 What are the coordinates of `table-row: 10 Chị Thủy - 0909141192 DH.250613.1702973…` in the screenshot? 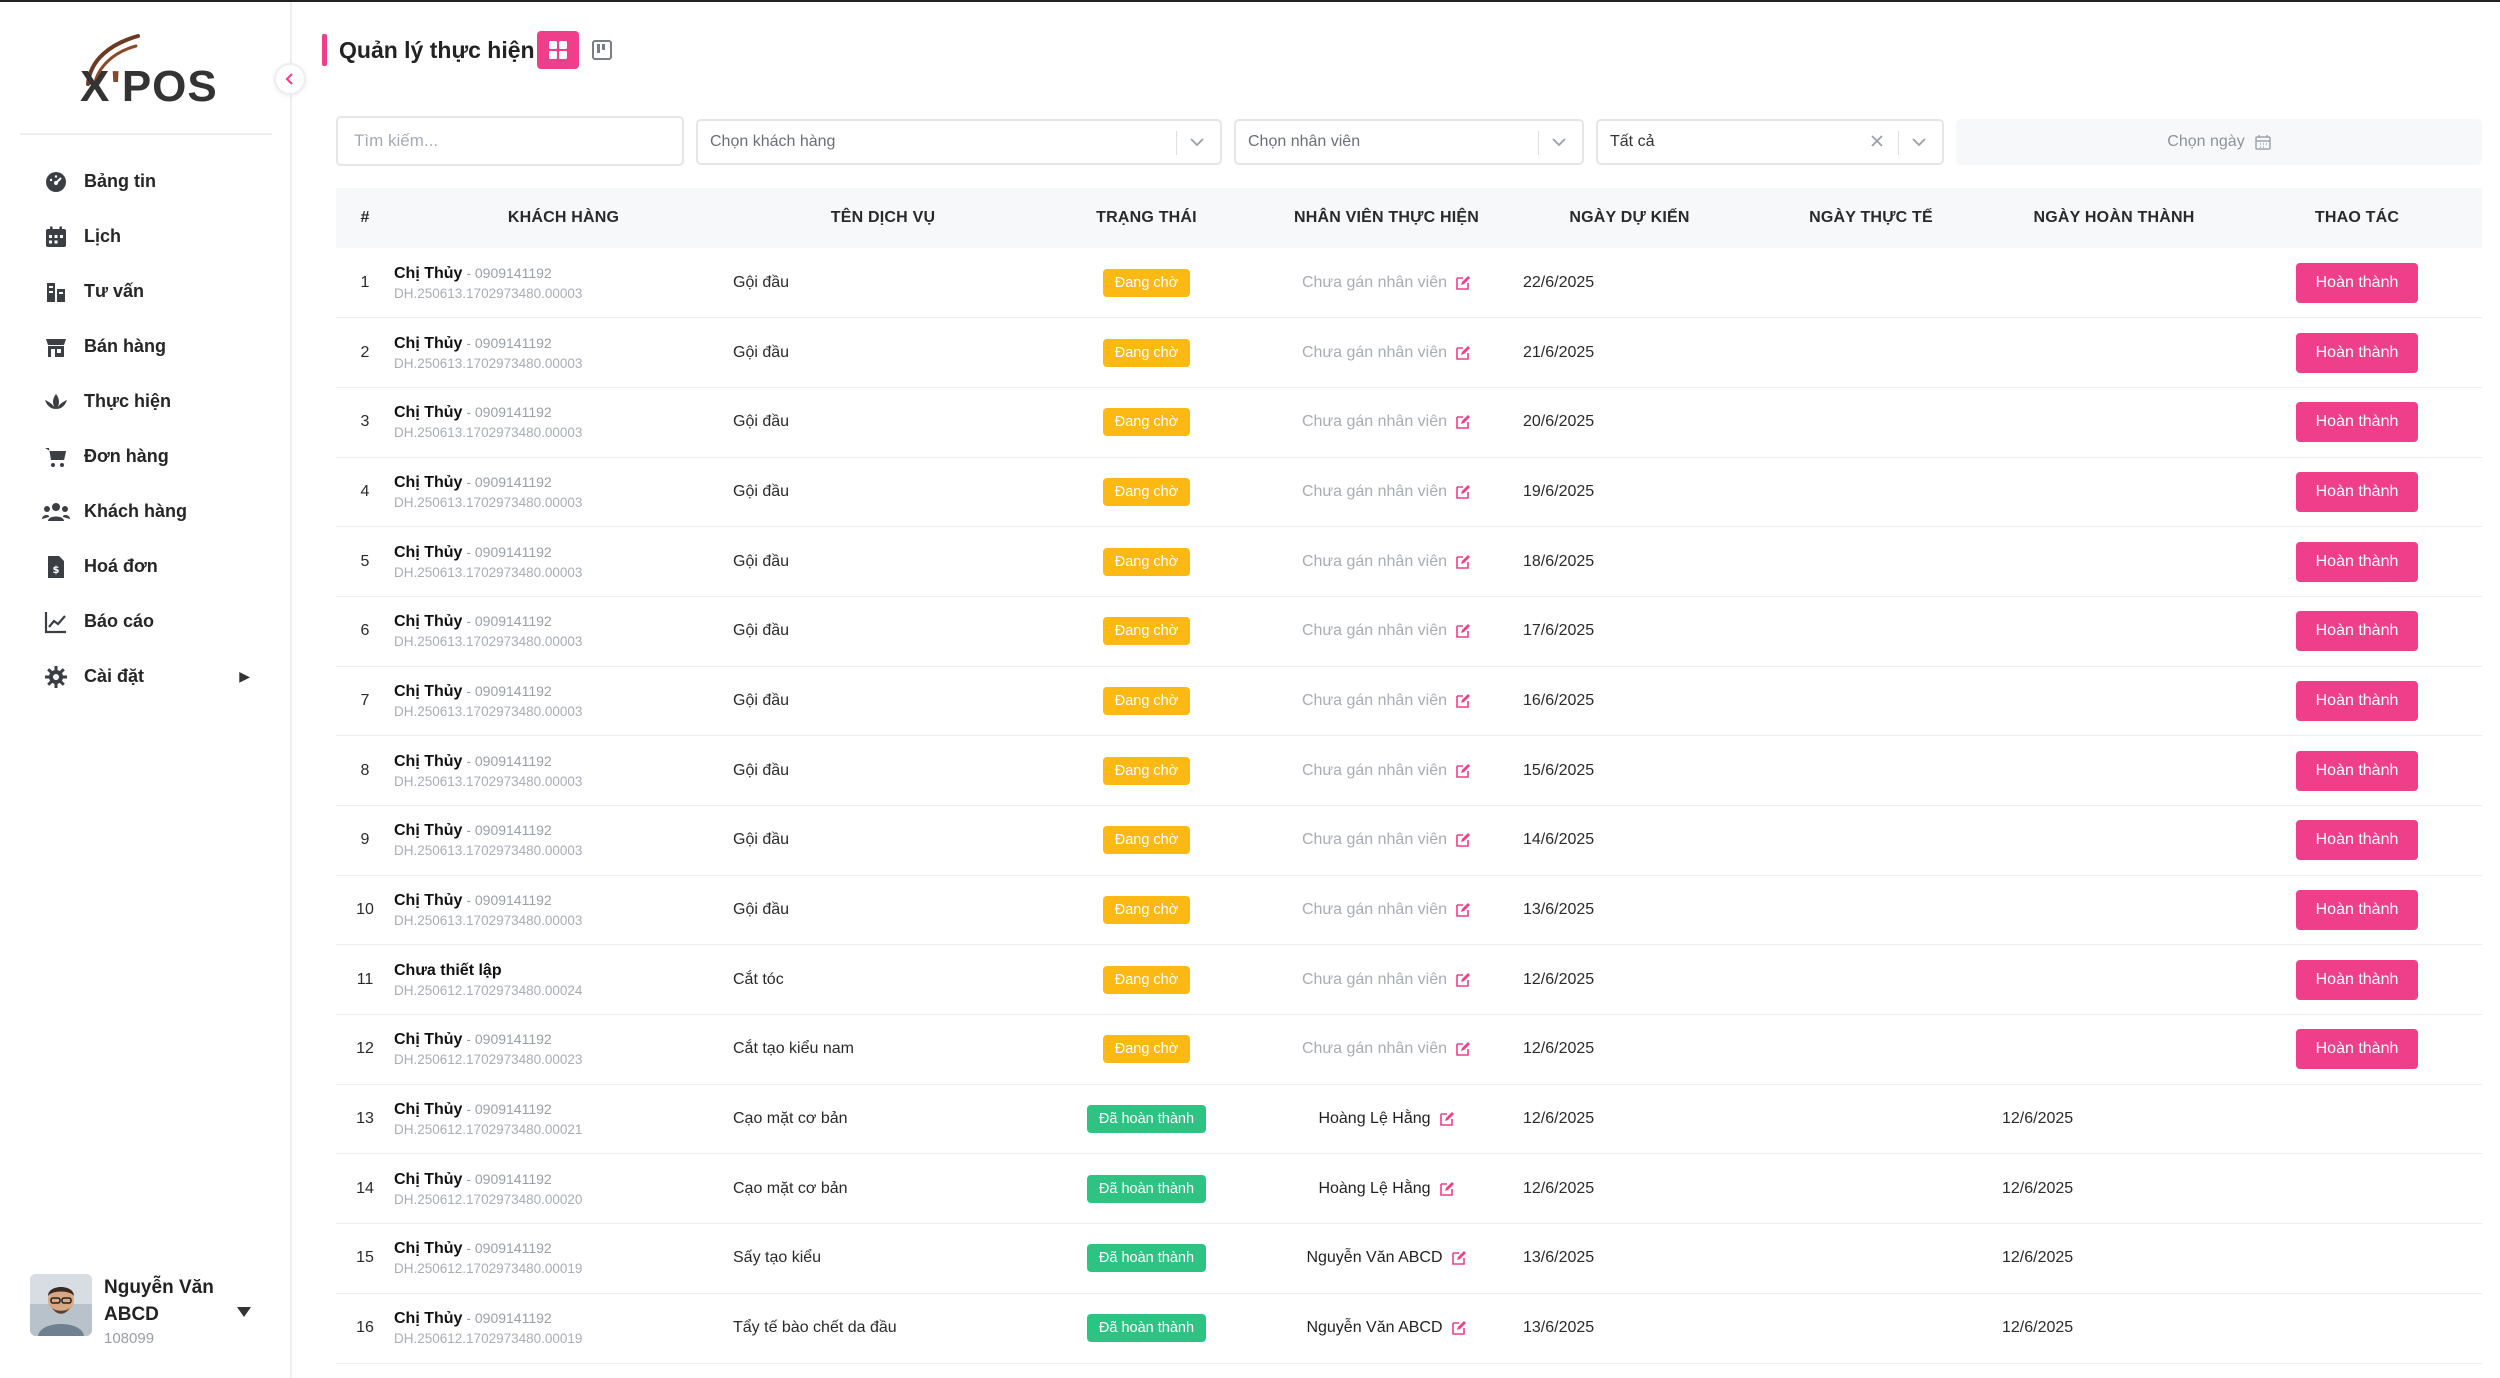 It's located at (1409, 910).